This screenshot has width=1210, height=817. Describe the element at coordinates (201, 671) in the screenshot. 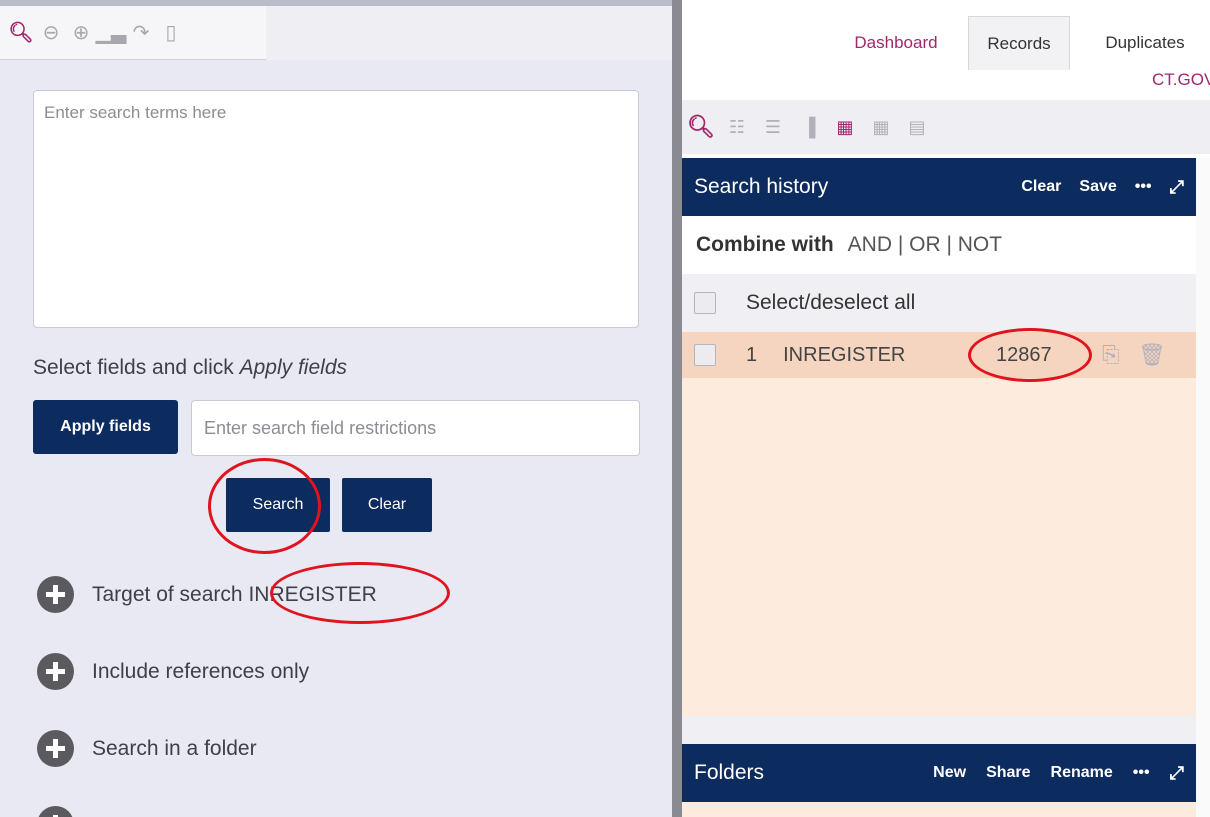

I see `include-references-label: Include references only` at that location.